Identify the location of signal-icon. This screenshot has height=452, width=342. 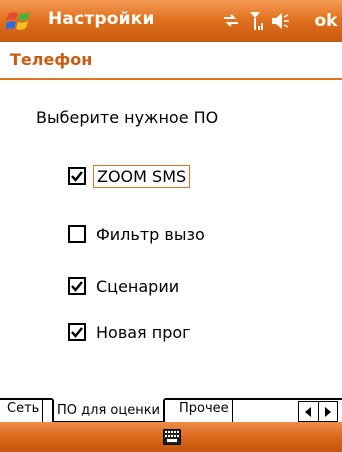
(256, 21).